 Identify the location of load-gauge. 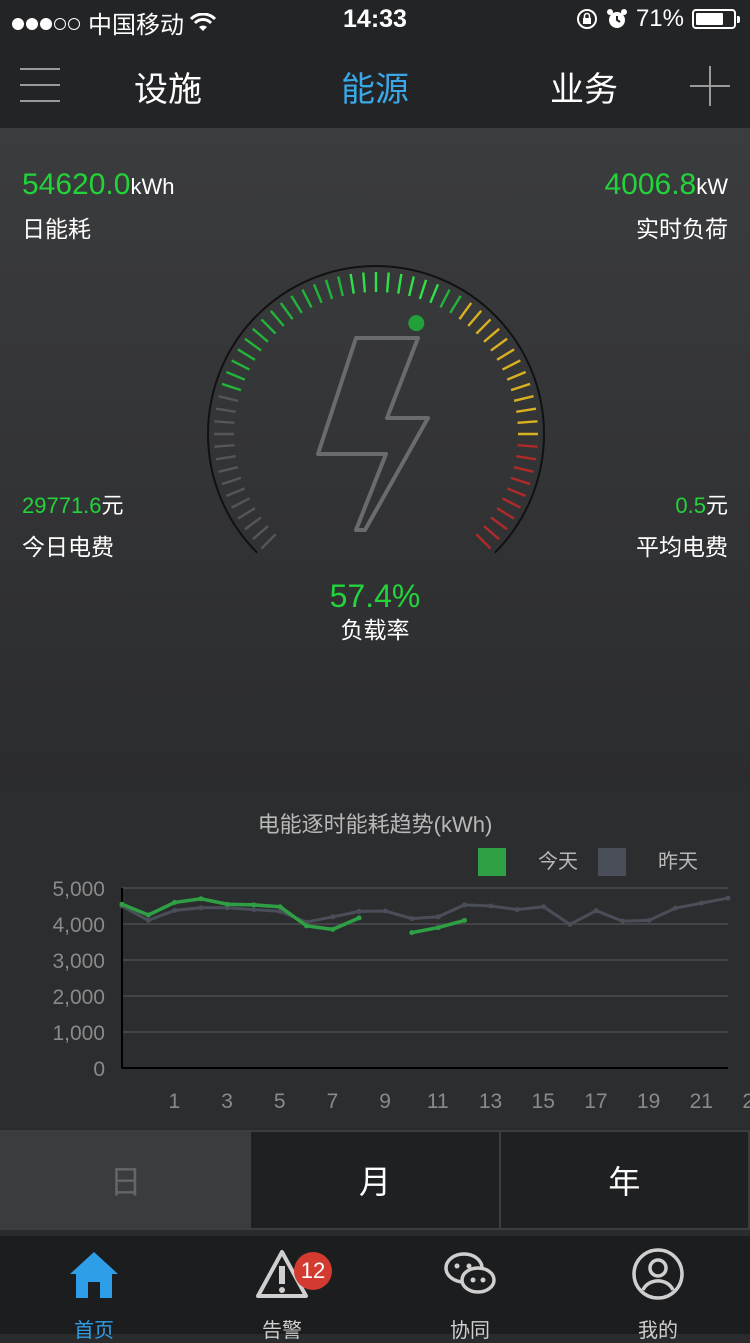
(376, 409).